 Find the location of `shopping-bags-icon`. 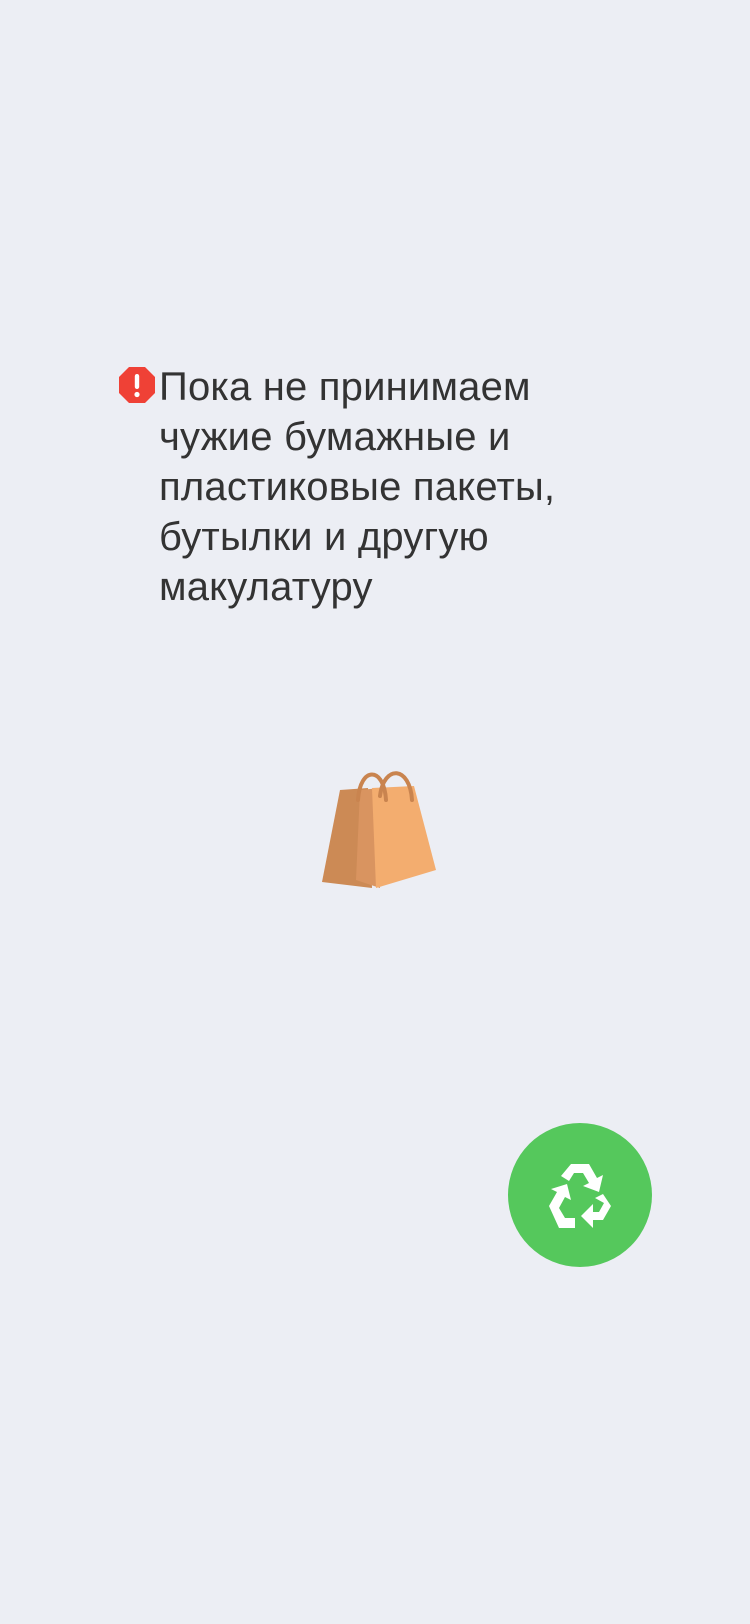

shopping-bags-icon is located at coordinates (379, 829).